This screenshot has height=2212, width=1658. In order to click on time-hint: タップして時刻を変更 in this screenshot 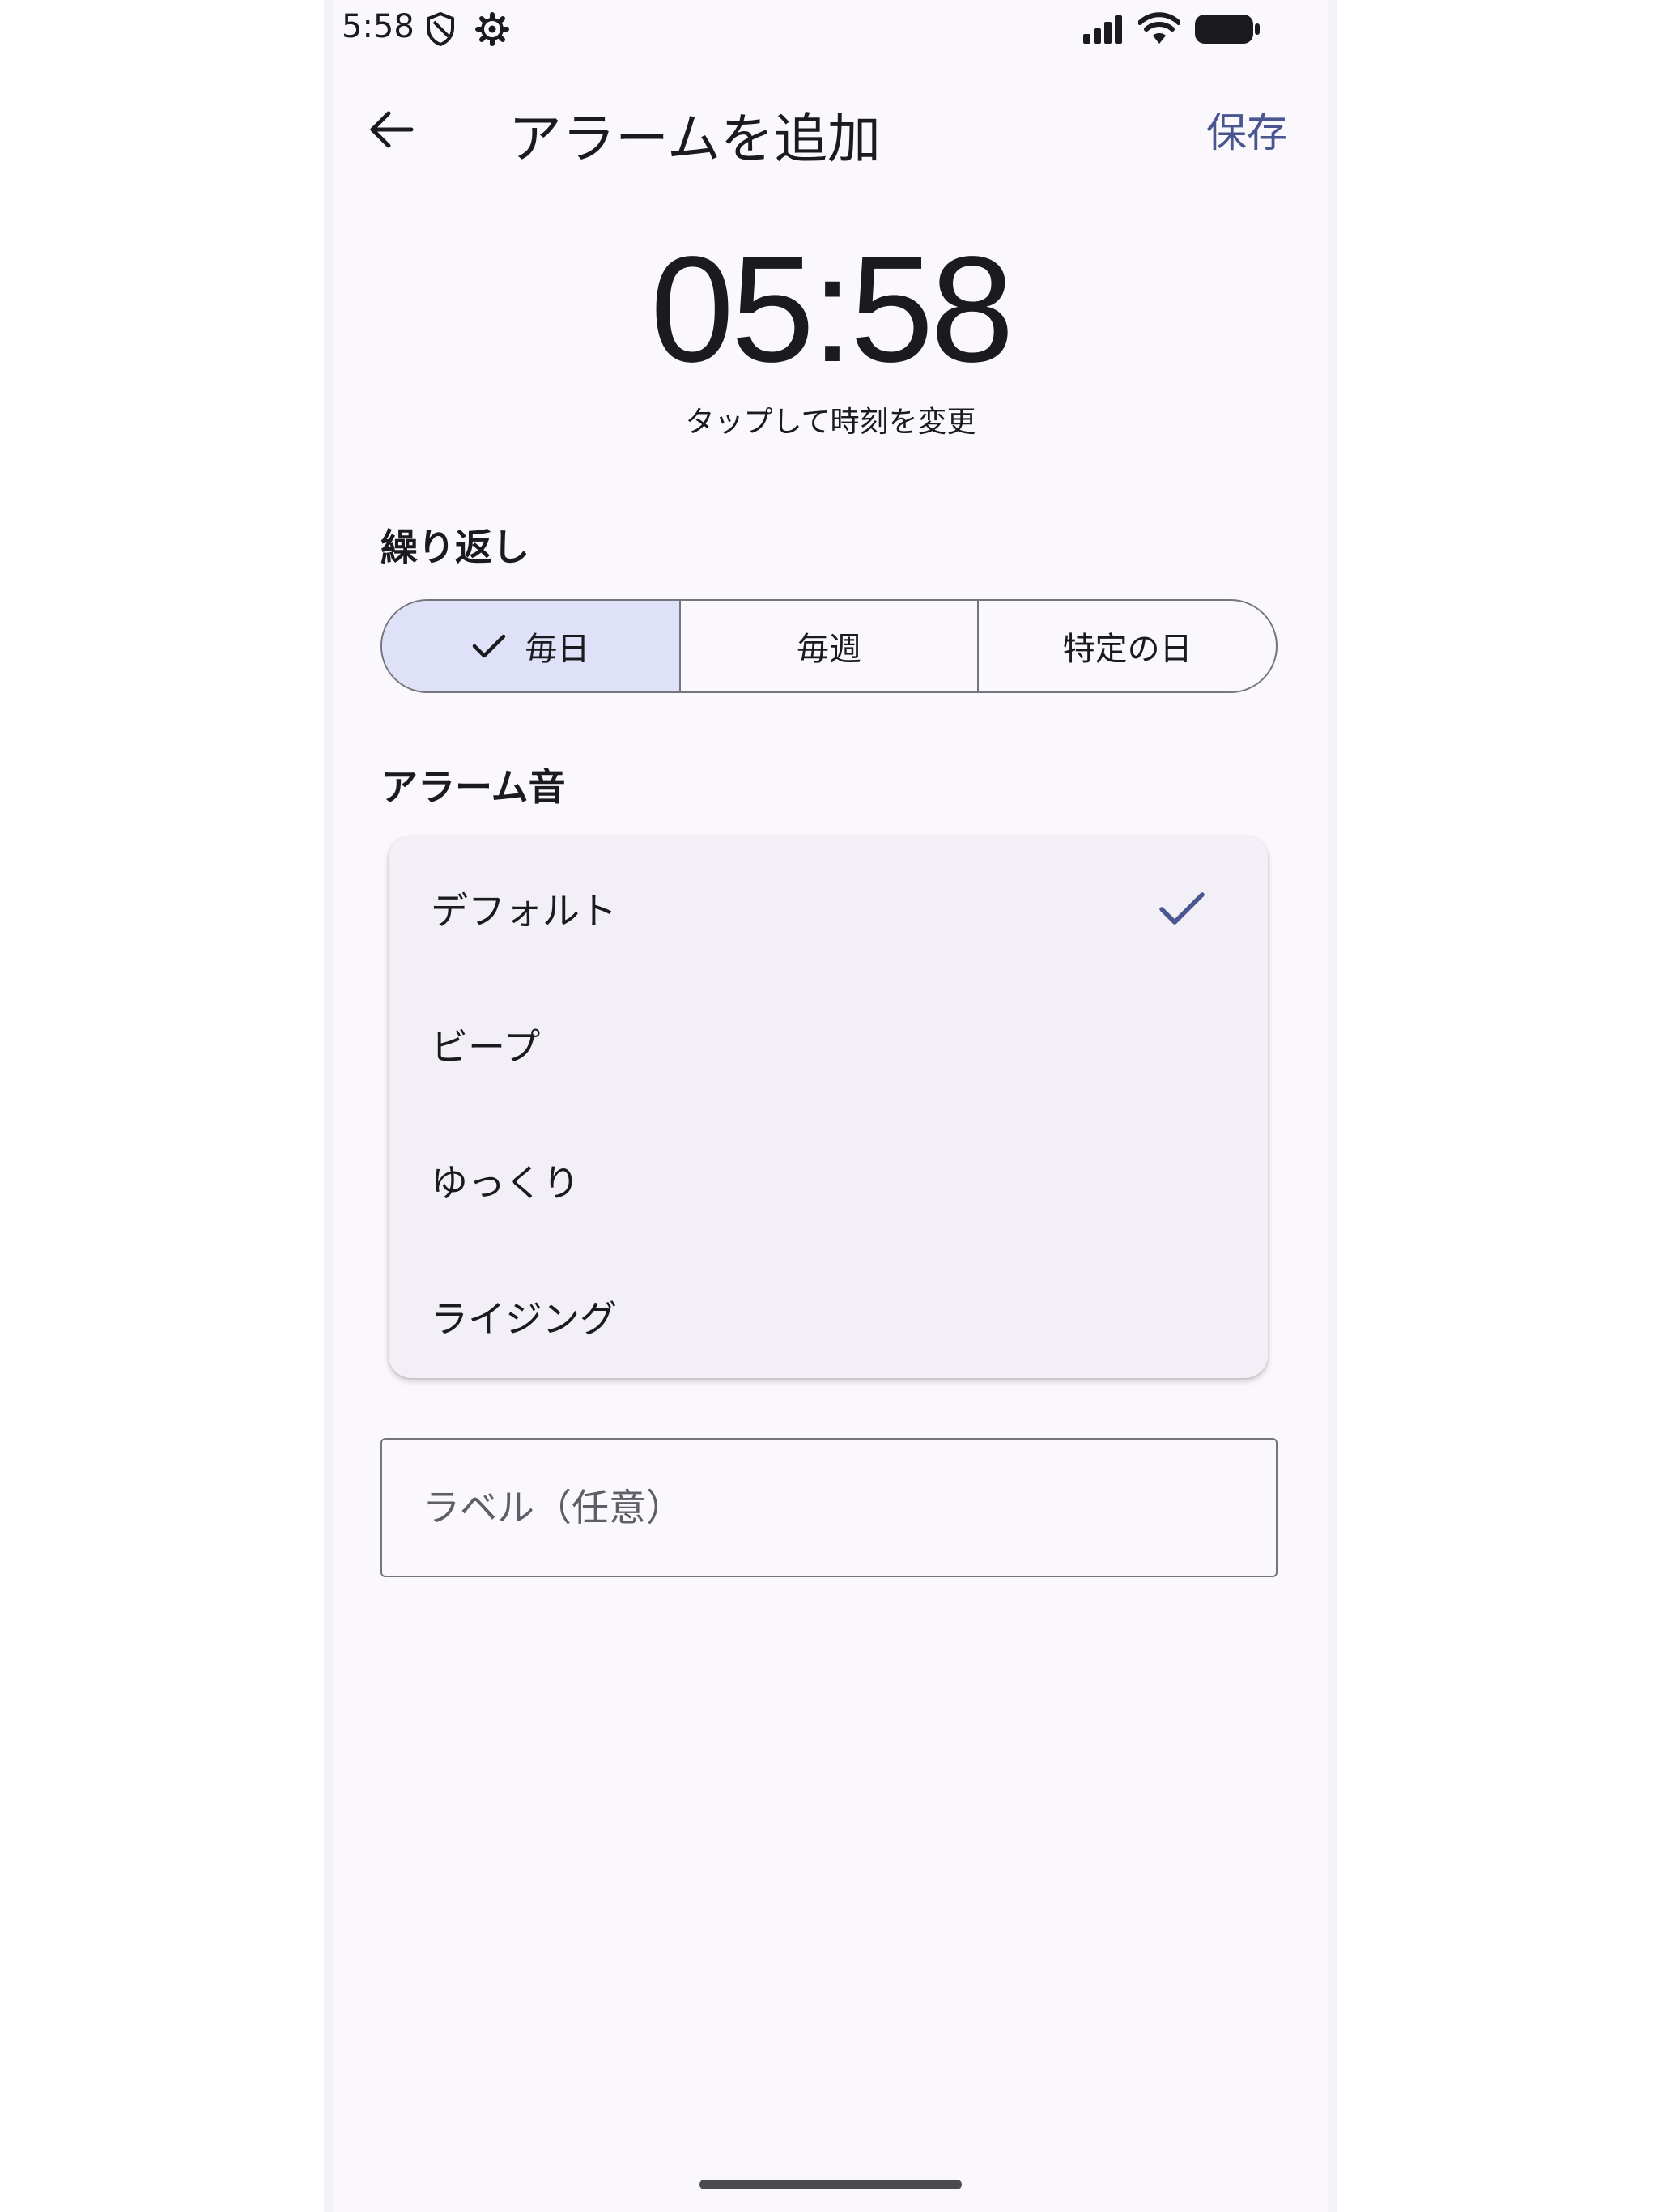, I will do `click(830, 422)`.